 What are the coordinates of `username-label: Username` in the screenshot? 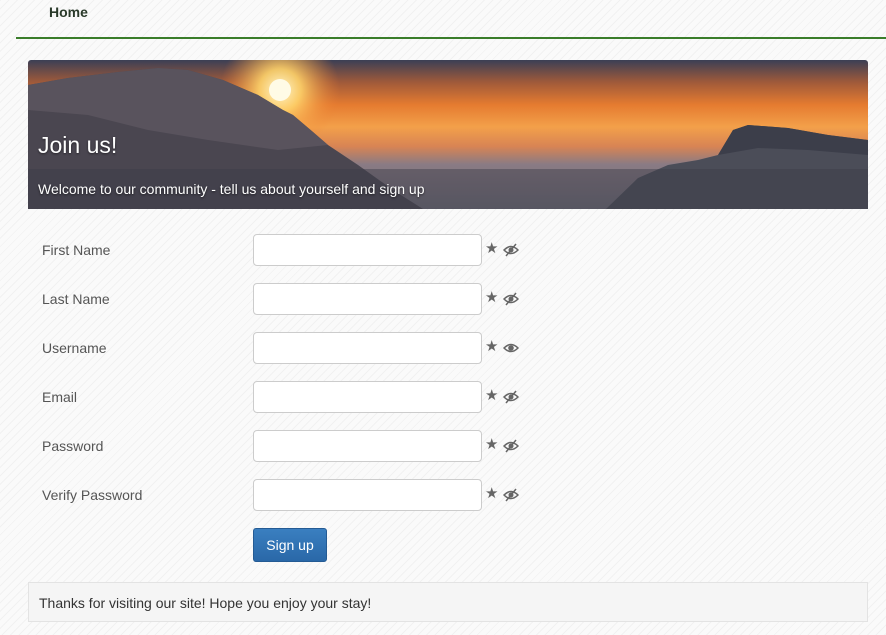 It's located at (74, 348).